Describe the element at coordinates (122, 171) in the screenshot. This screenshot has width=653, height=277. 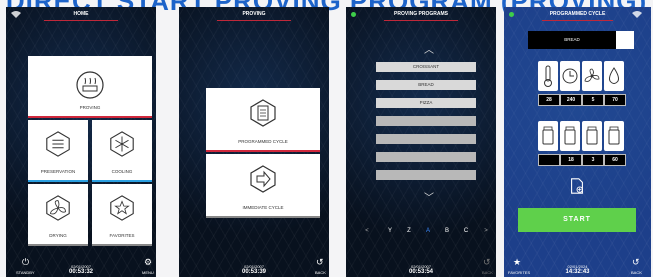
I see `cooling-label: COOLING` at that location.